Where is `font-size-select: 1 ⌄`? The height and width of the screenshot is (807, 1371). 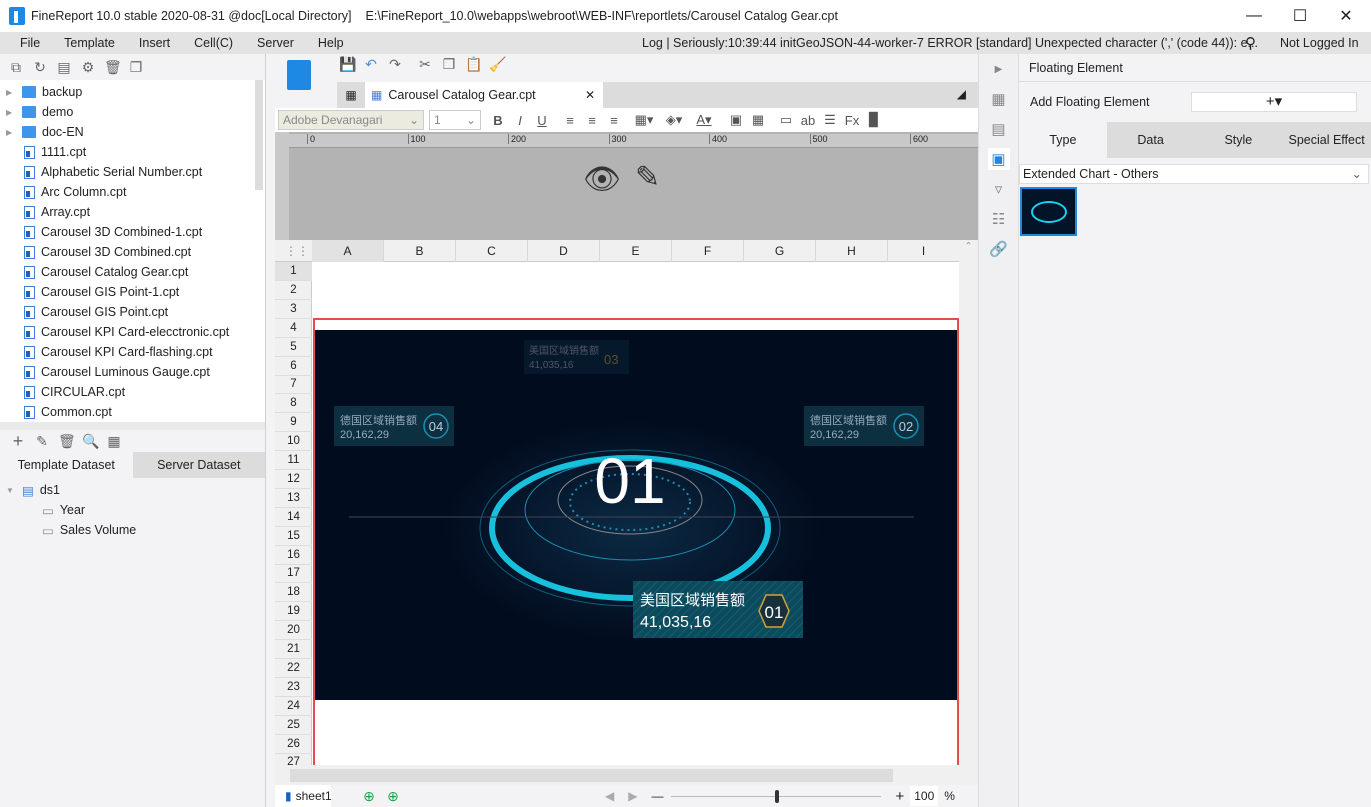
font-size-select: 1 ⌄ is located at coordinates (455, 120).